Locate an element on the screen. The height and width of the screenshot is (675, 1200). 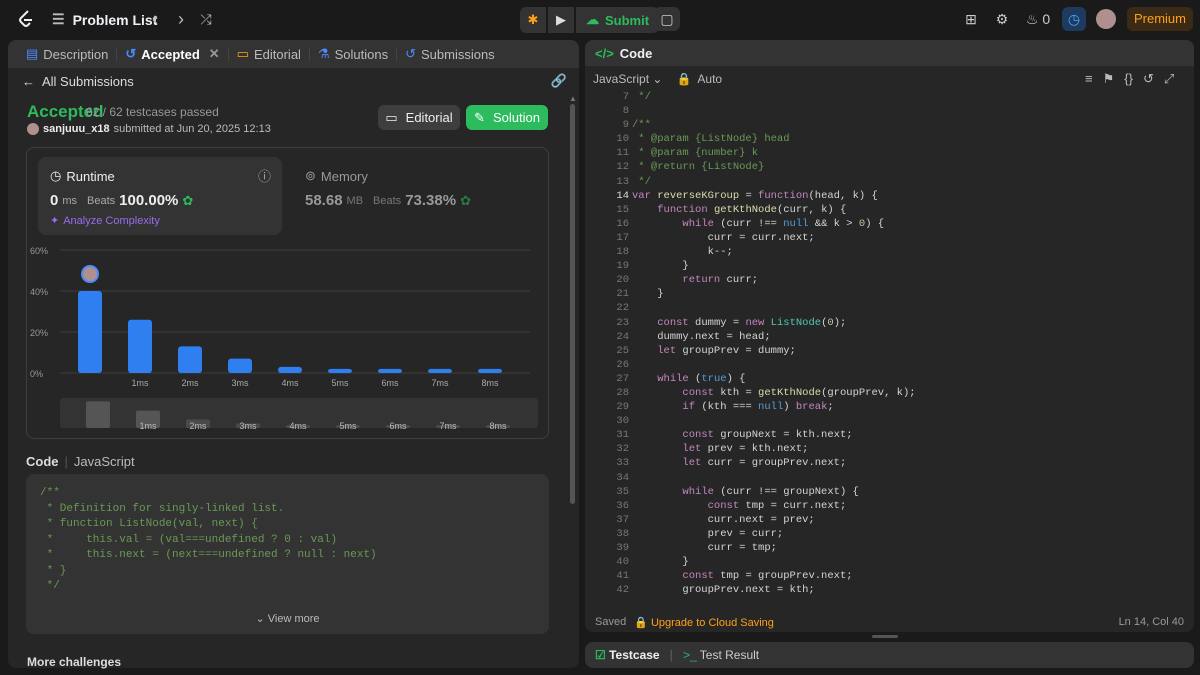
cloud-saving-link: 🔒 Upgrade to Cloud Saving is located at coordinates (704, 622).